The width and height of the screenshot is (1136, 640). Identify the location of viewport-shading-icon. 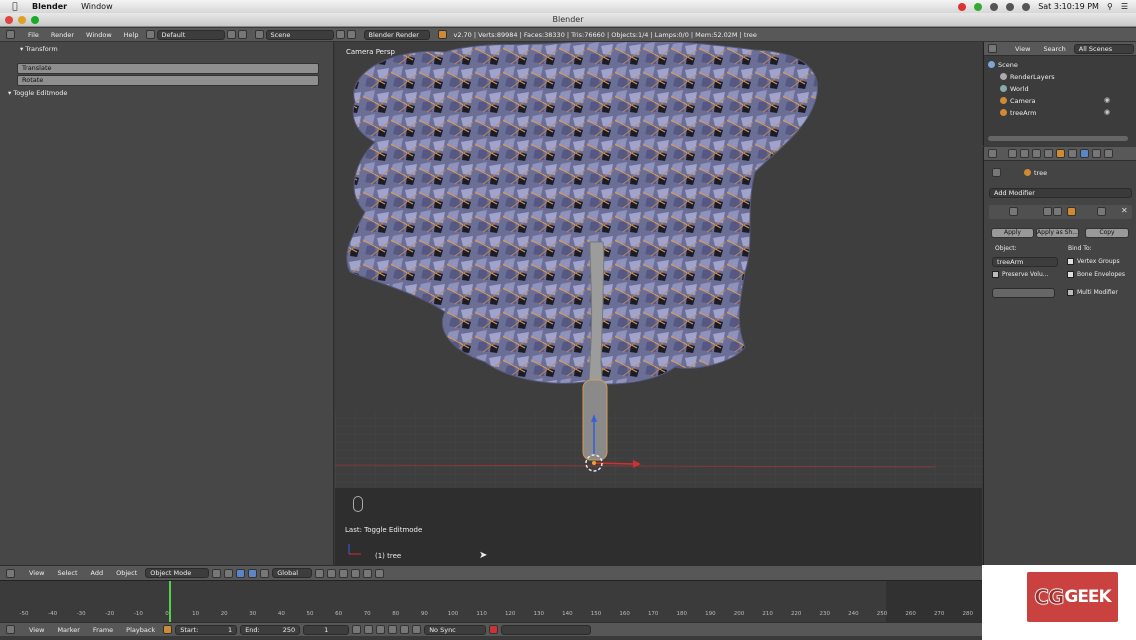
(217, 573).